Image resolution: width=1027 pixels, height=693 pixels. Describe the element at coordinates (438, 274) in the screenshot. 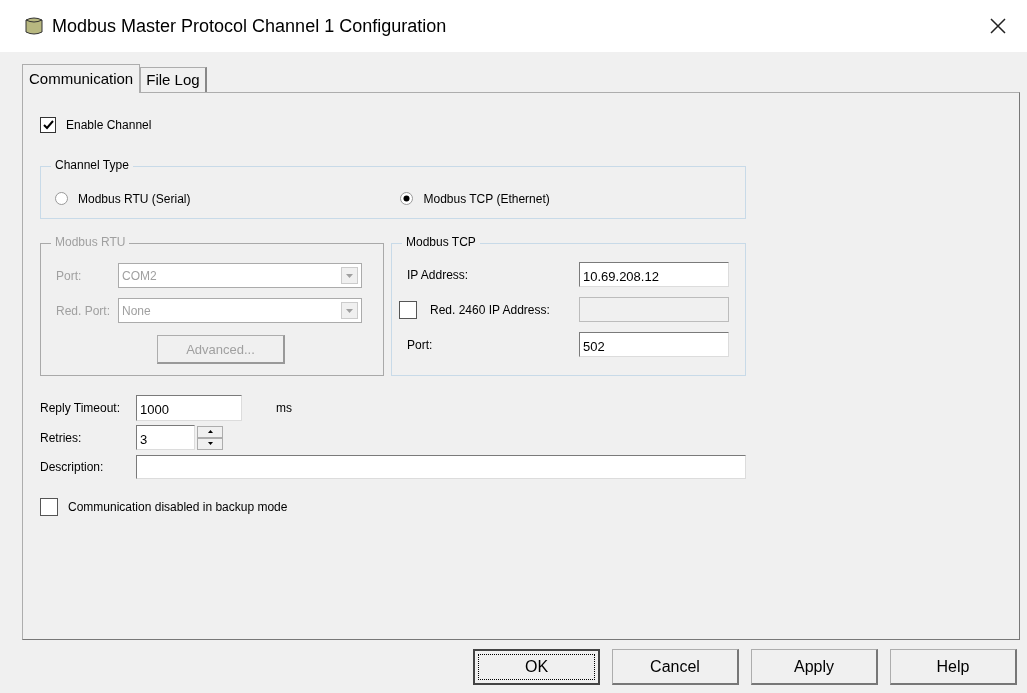

I see `field-label: IP Address:` at that location.